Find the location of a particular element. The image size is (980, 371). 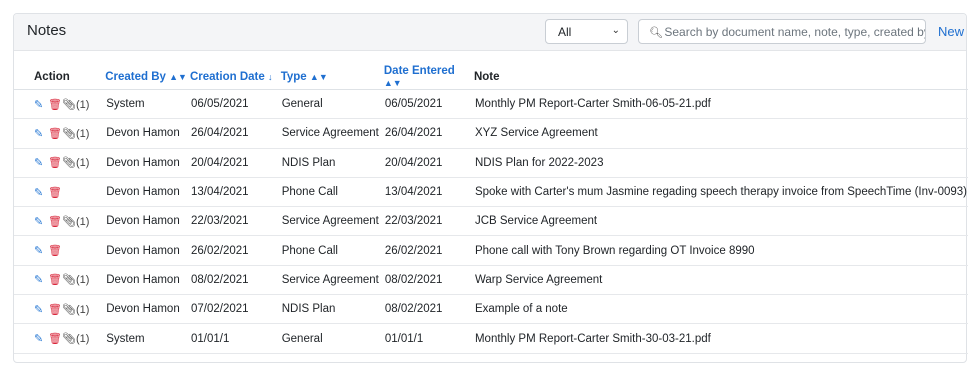

col-date-entered: Date Entered ▲▼ is located at coordinates (428, 77).